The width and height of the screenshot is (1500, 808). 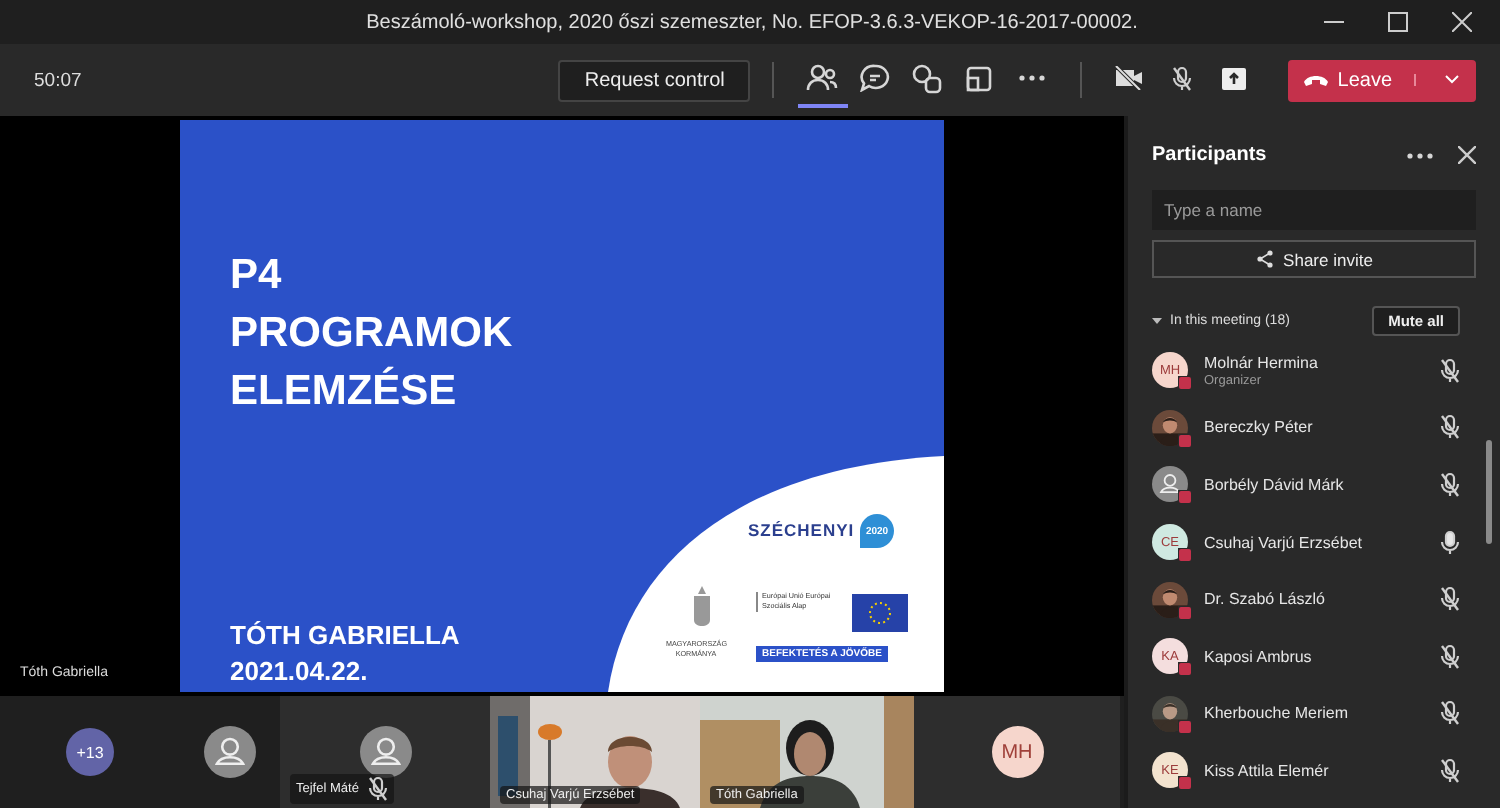 What do you see at coordinates (801, 530) in the screenshot?
I see `logo-text: SZÉCHENYI` at bounding box center [801, 530].